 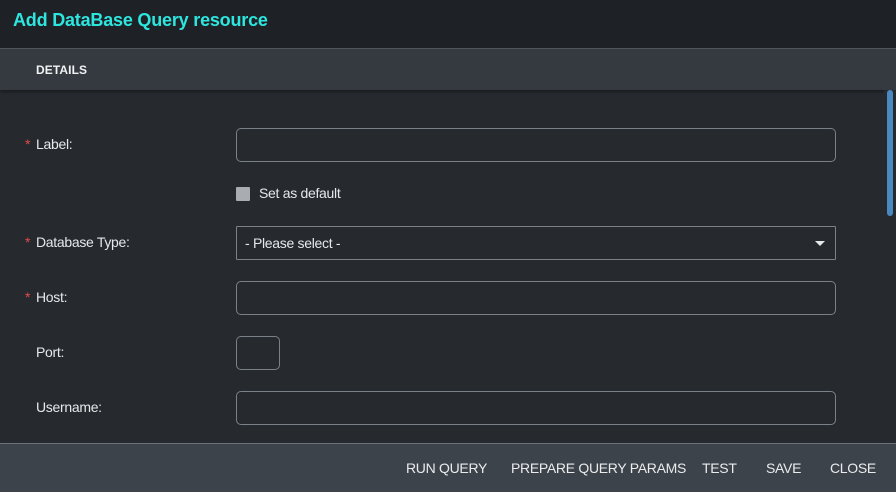 What do you see at coordinates (853, 468) in the screenshot?
I see `close-button: CLOSE` at bounding box center [853, 468].